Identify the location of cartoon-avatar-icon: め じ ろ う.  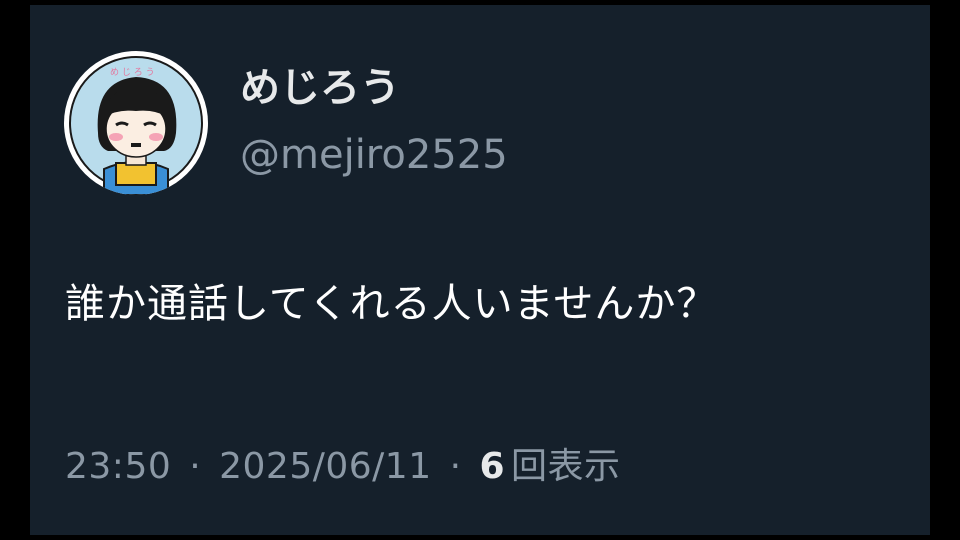
(136, 125).